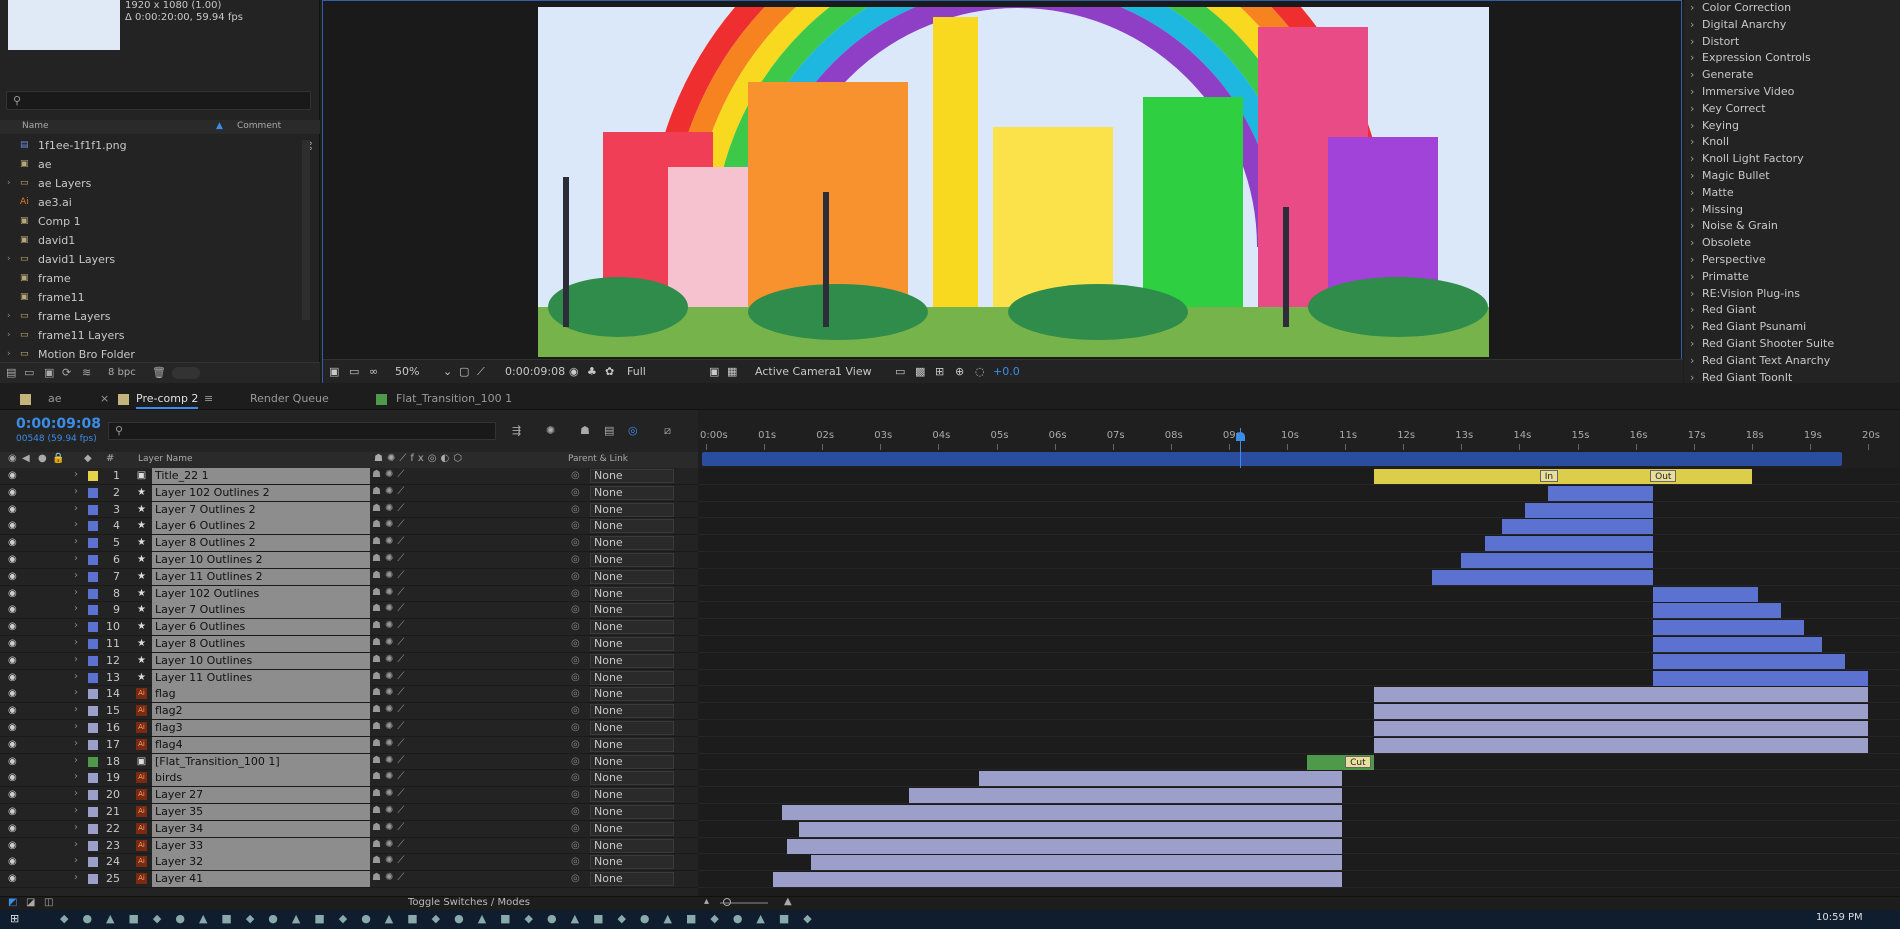 The image size is (1900, 929). Describe the element at coordinates (1792, 243) in the screenshot. I see `effect-category: Obsolete` at that location.